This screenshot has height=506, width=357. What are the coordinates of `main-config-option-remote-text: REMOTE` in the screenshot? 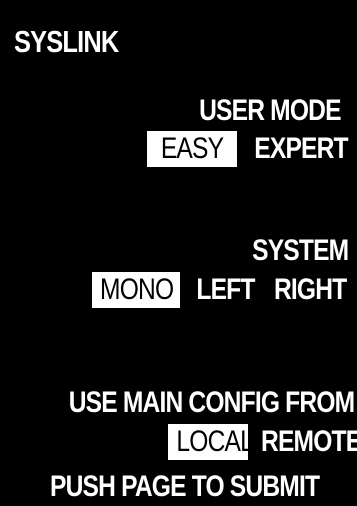 It's located at (309, 441).